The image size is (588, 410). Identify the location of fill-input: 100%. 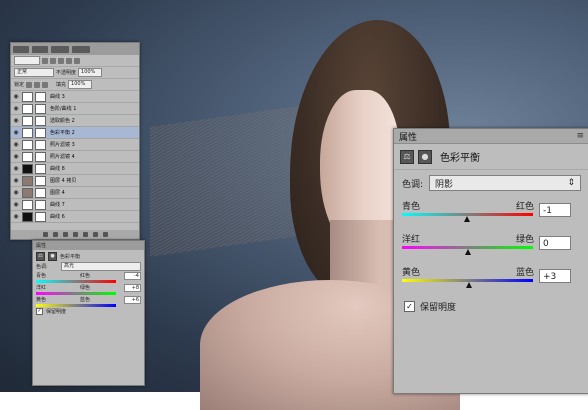
(80, 84).